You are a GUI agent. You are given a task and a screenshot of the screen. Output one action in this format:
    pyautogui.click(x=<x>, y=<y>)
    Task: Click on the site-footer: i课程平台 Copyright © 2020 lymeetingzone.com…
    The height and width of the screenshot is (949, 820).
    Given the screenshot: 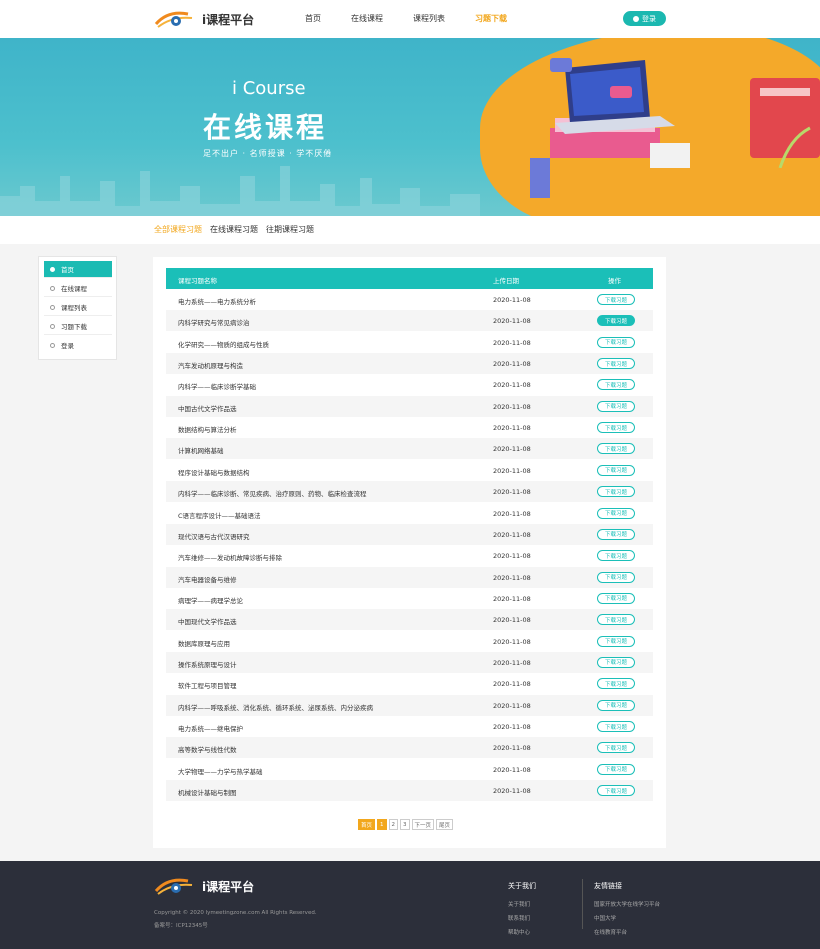 What is the action you would take?
    pyautogui.click(x=410, y=905)
    